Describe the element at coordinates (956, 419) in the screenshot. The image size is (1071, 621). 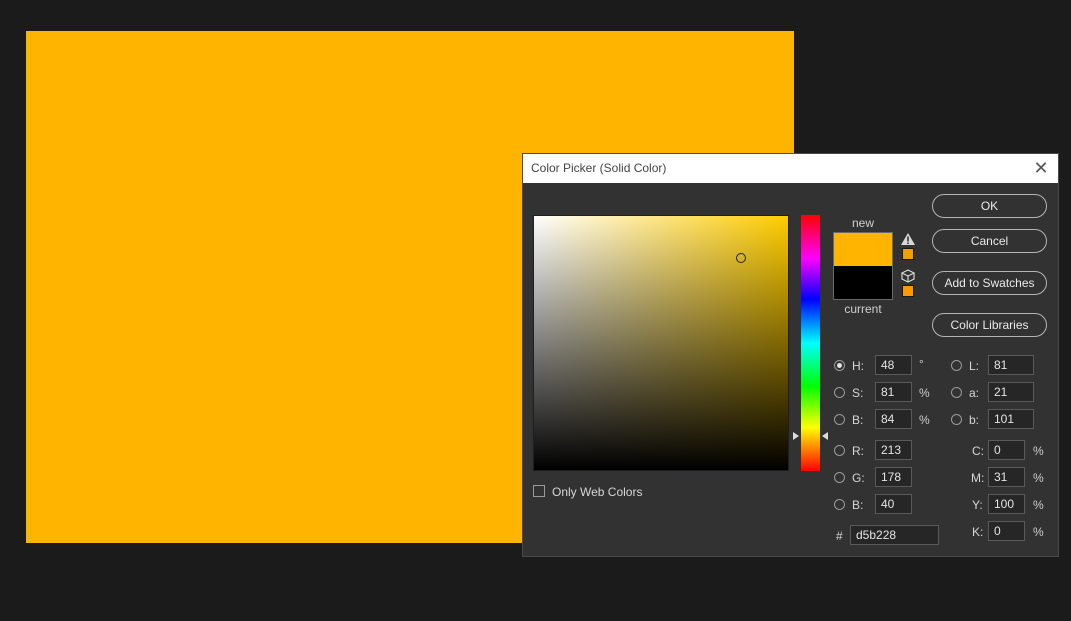
I see `lab-b-radio` at that location.